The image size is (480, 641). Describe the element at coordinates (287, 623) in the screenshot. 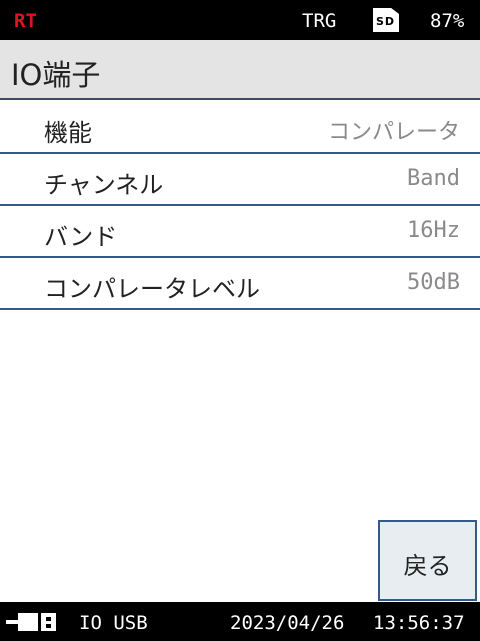

I see `current-date: 2023/04/26` at that location.